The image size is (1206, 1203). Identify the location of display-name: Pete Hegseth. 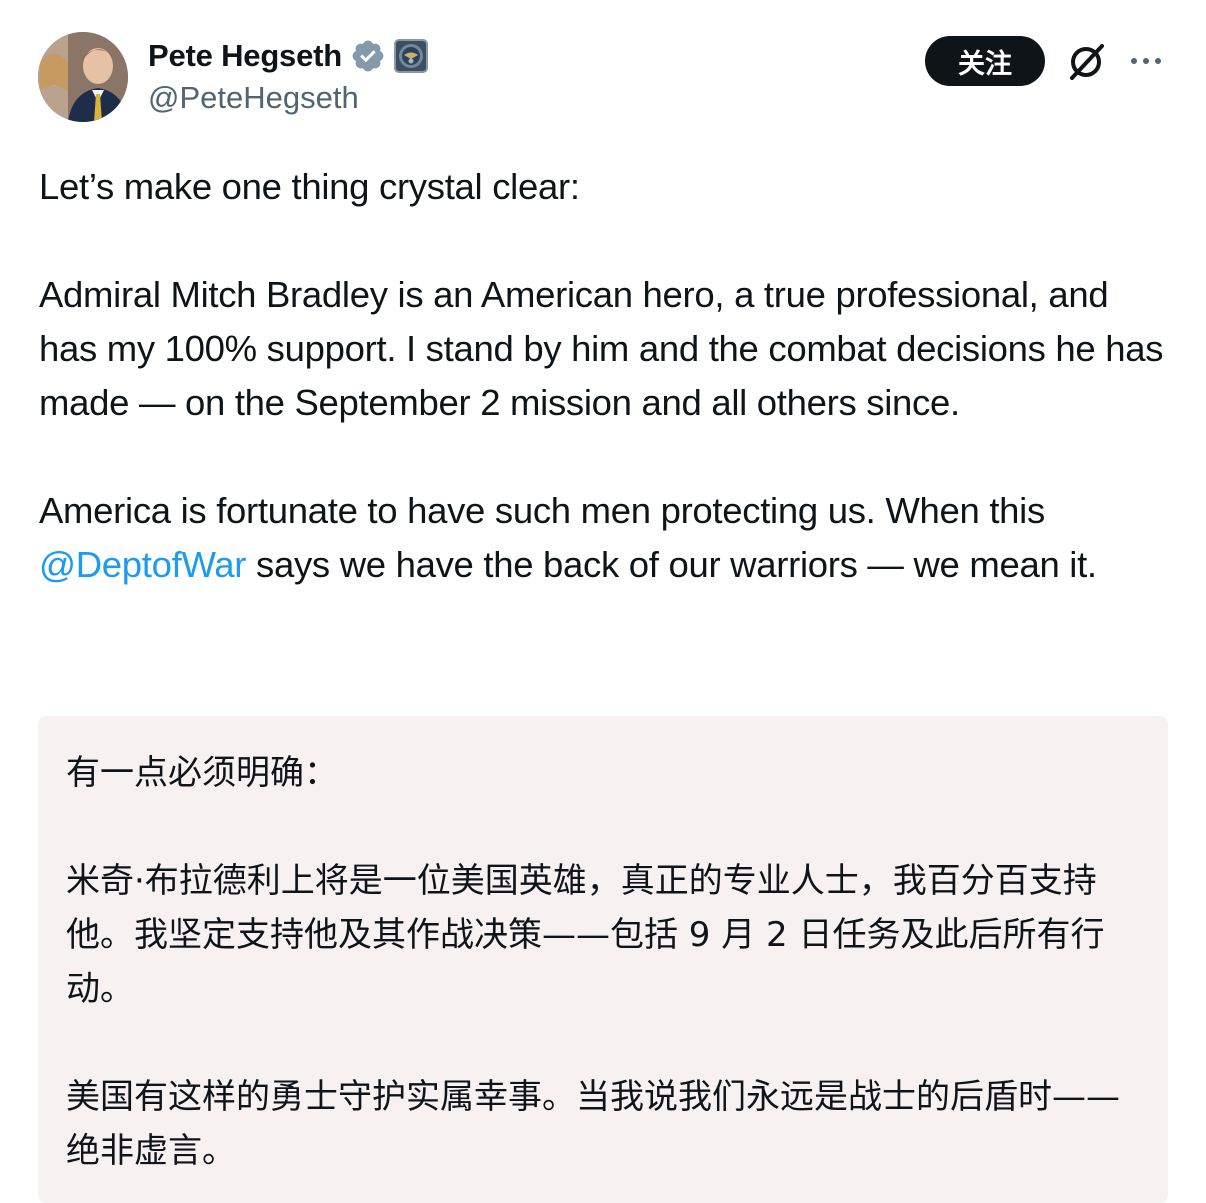
(245, 56).